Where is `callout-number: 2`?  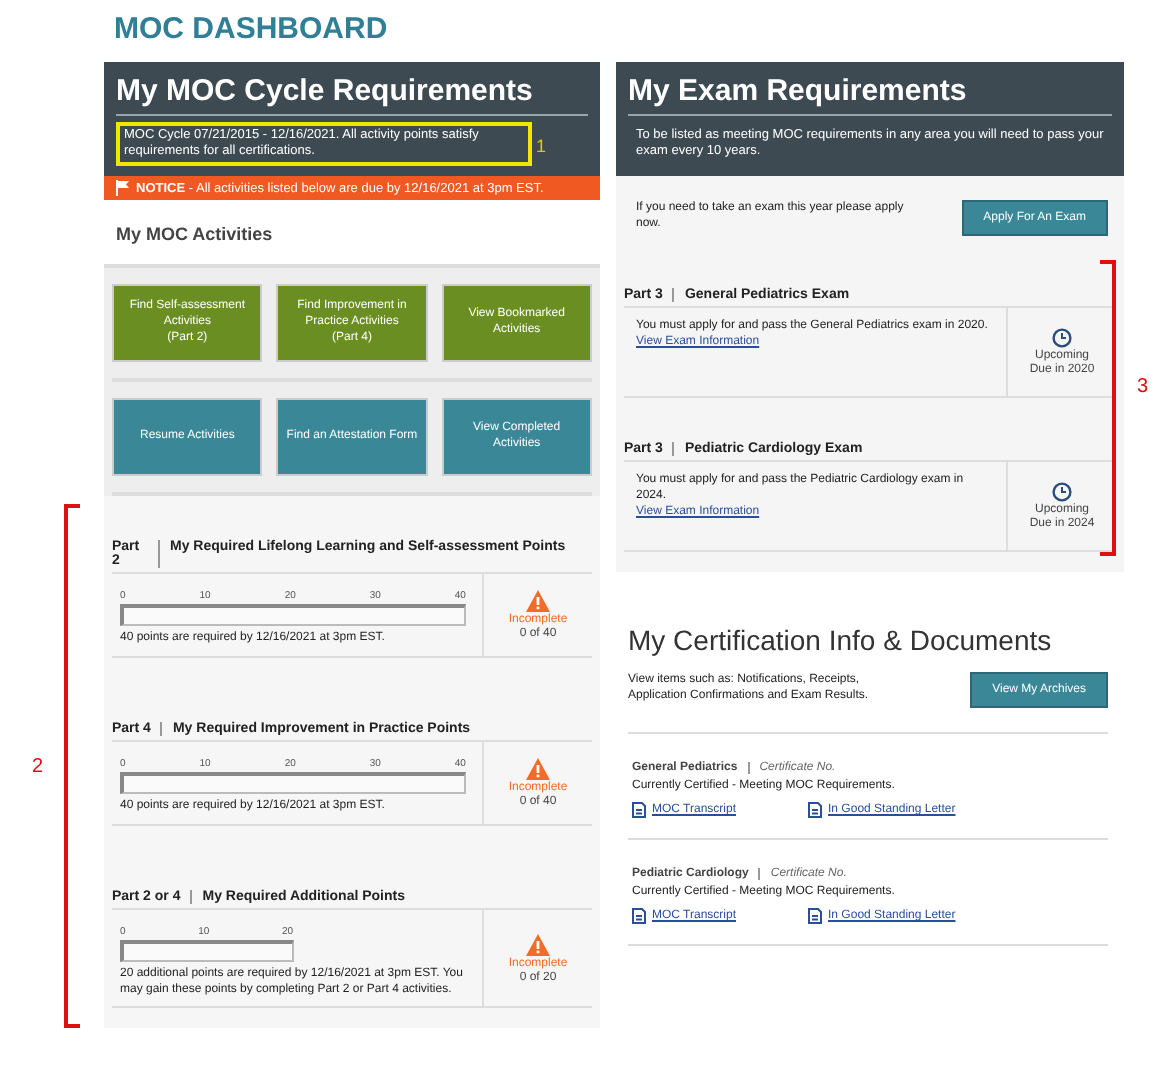
callout-number: 2 is located at coordinates (38, 767).